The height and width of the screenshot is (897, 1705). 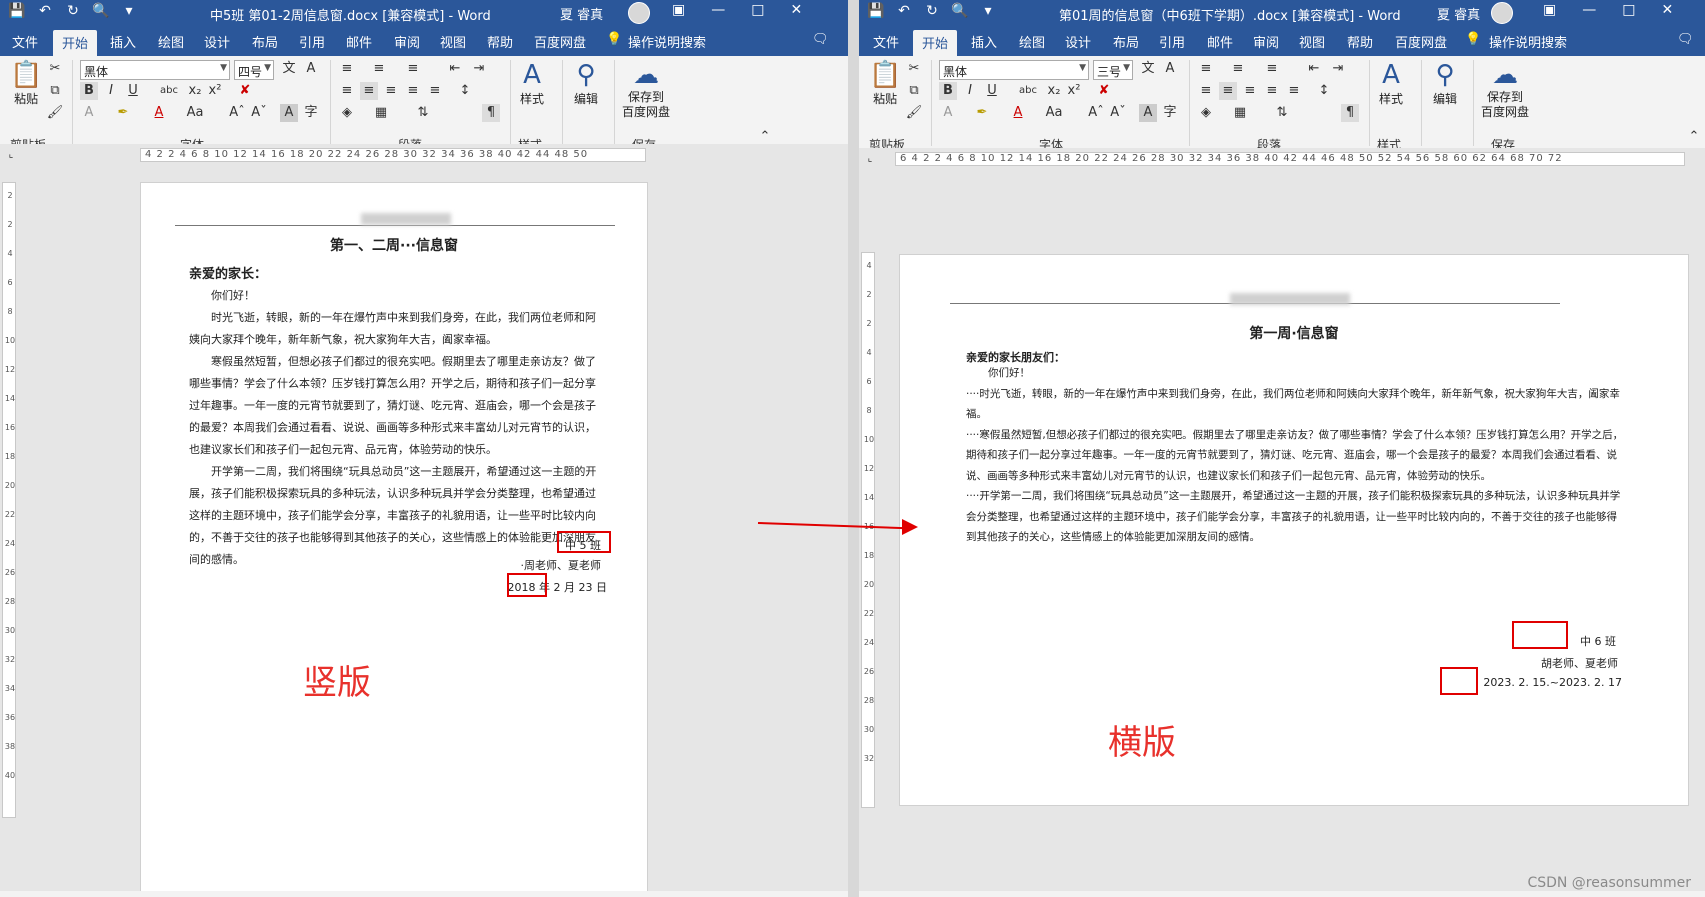 What do you see at coordinates (347, 91) in the screenshot?
I see `align-left-icon: ≡` at bounding box center [347, 91].